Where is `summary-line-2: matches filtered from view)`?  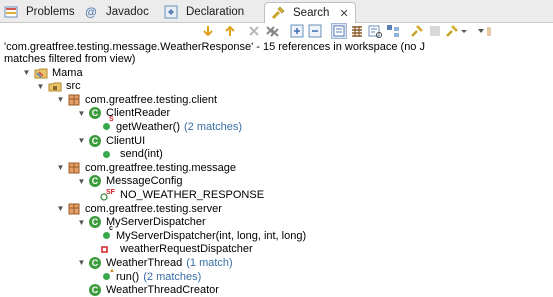 summary-line-2: matches filtered from view) is located at coordinates (70, 59).